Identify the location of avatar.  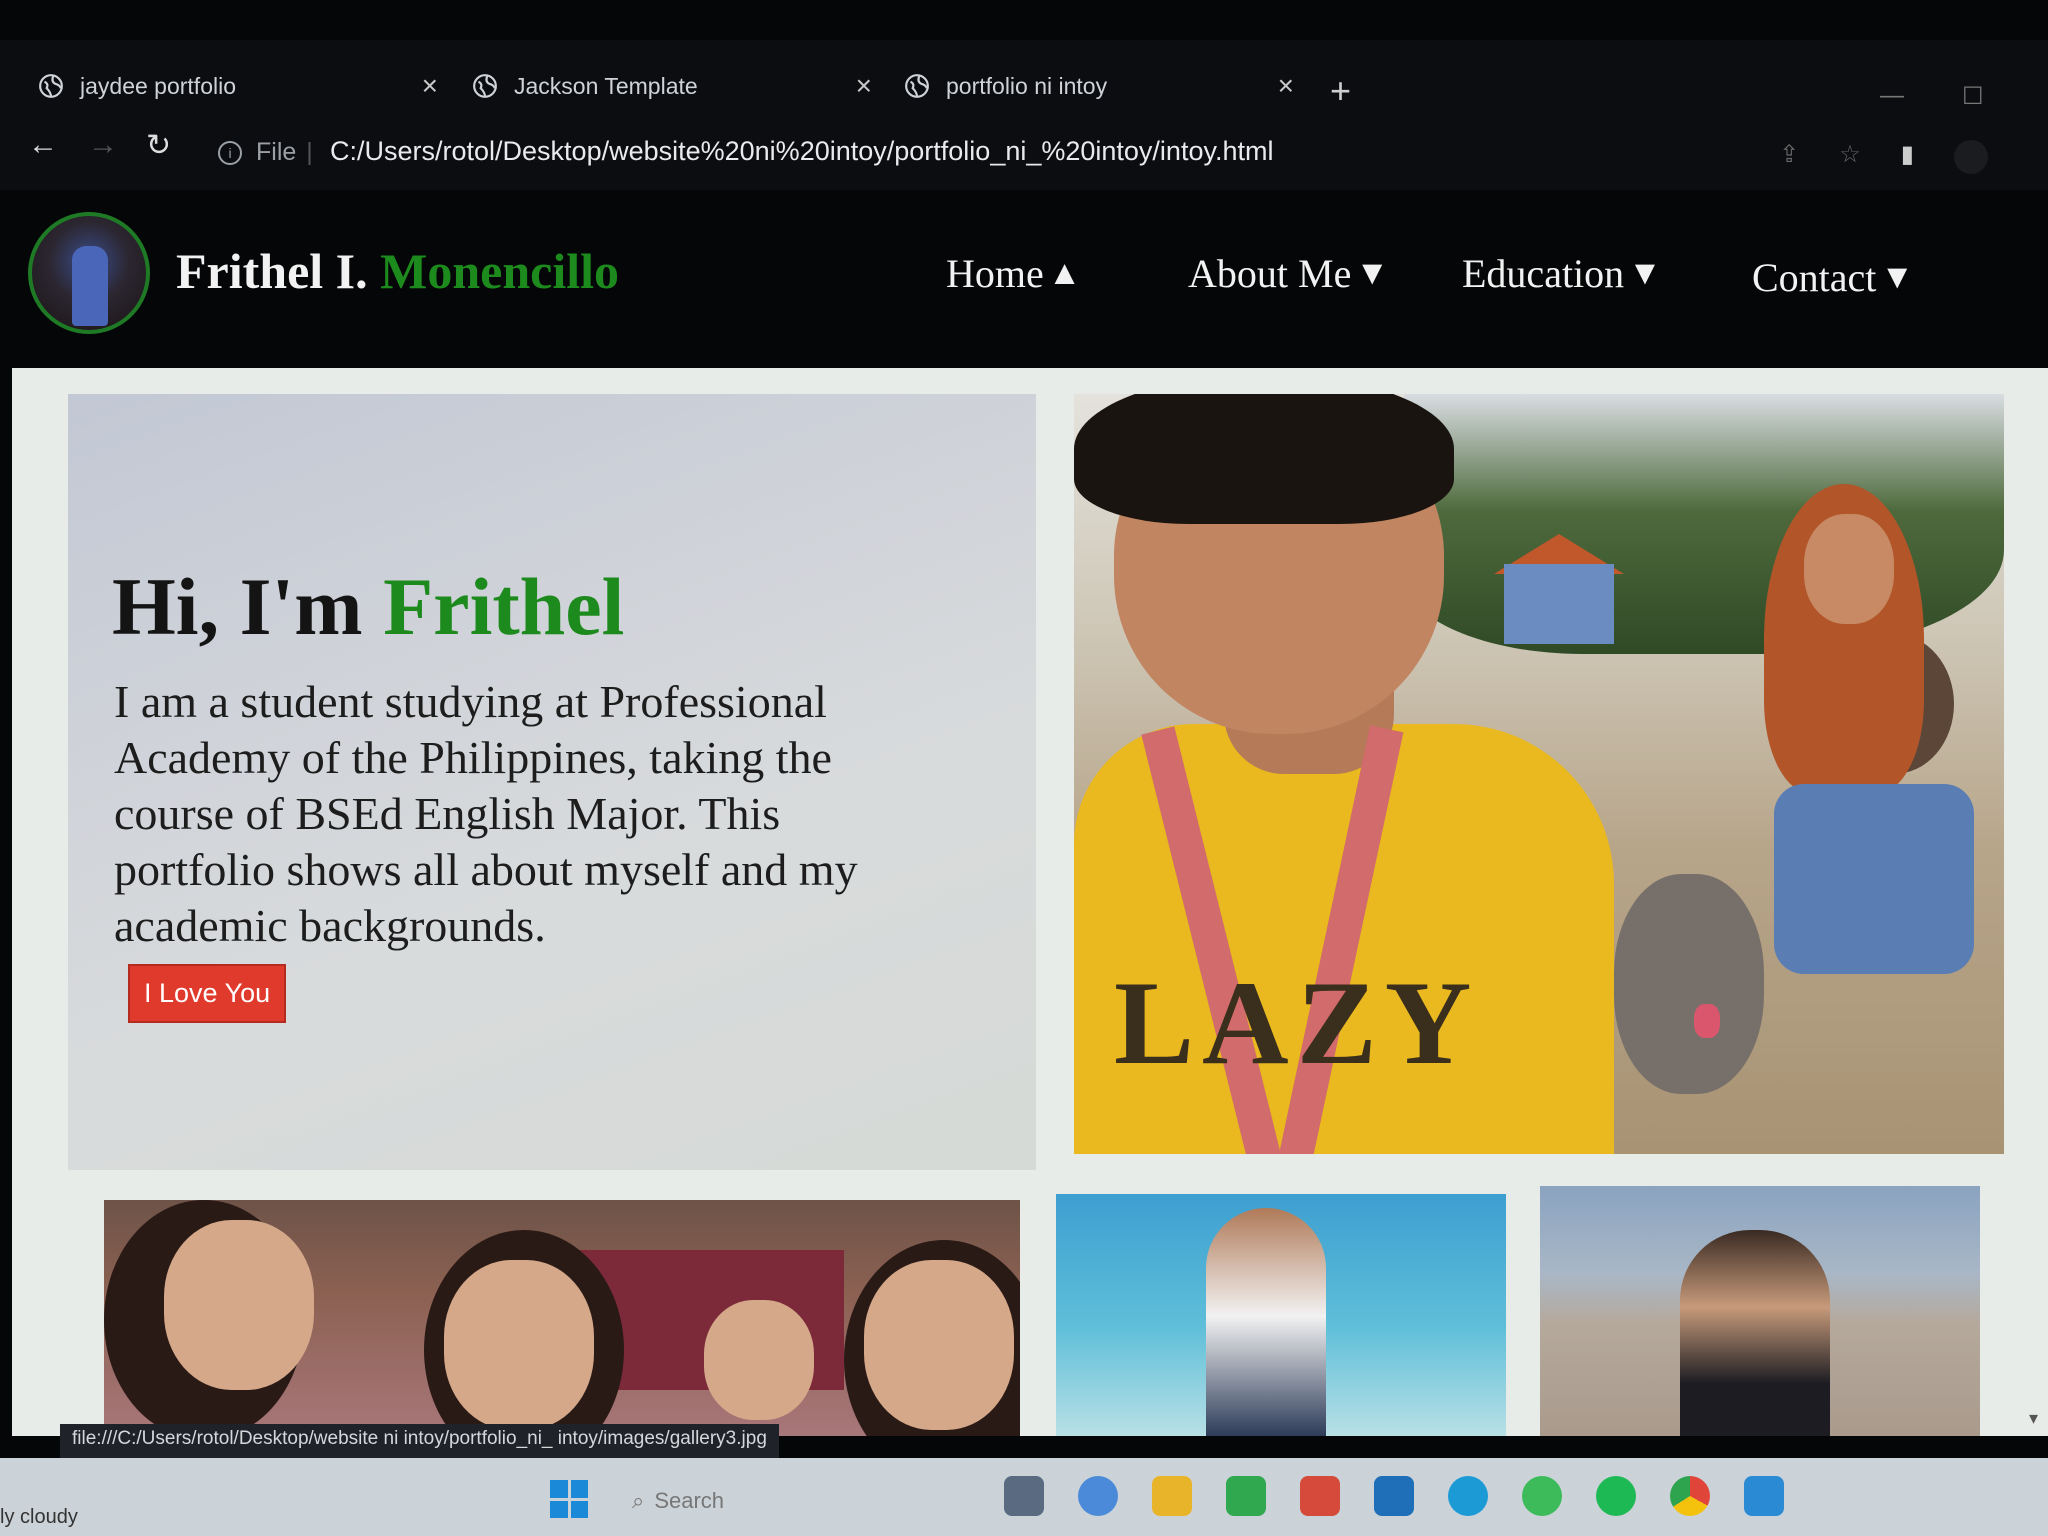
(89, 273).